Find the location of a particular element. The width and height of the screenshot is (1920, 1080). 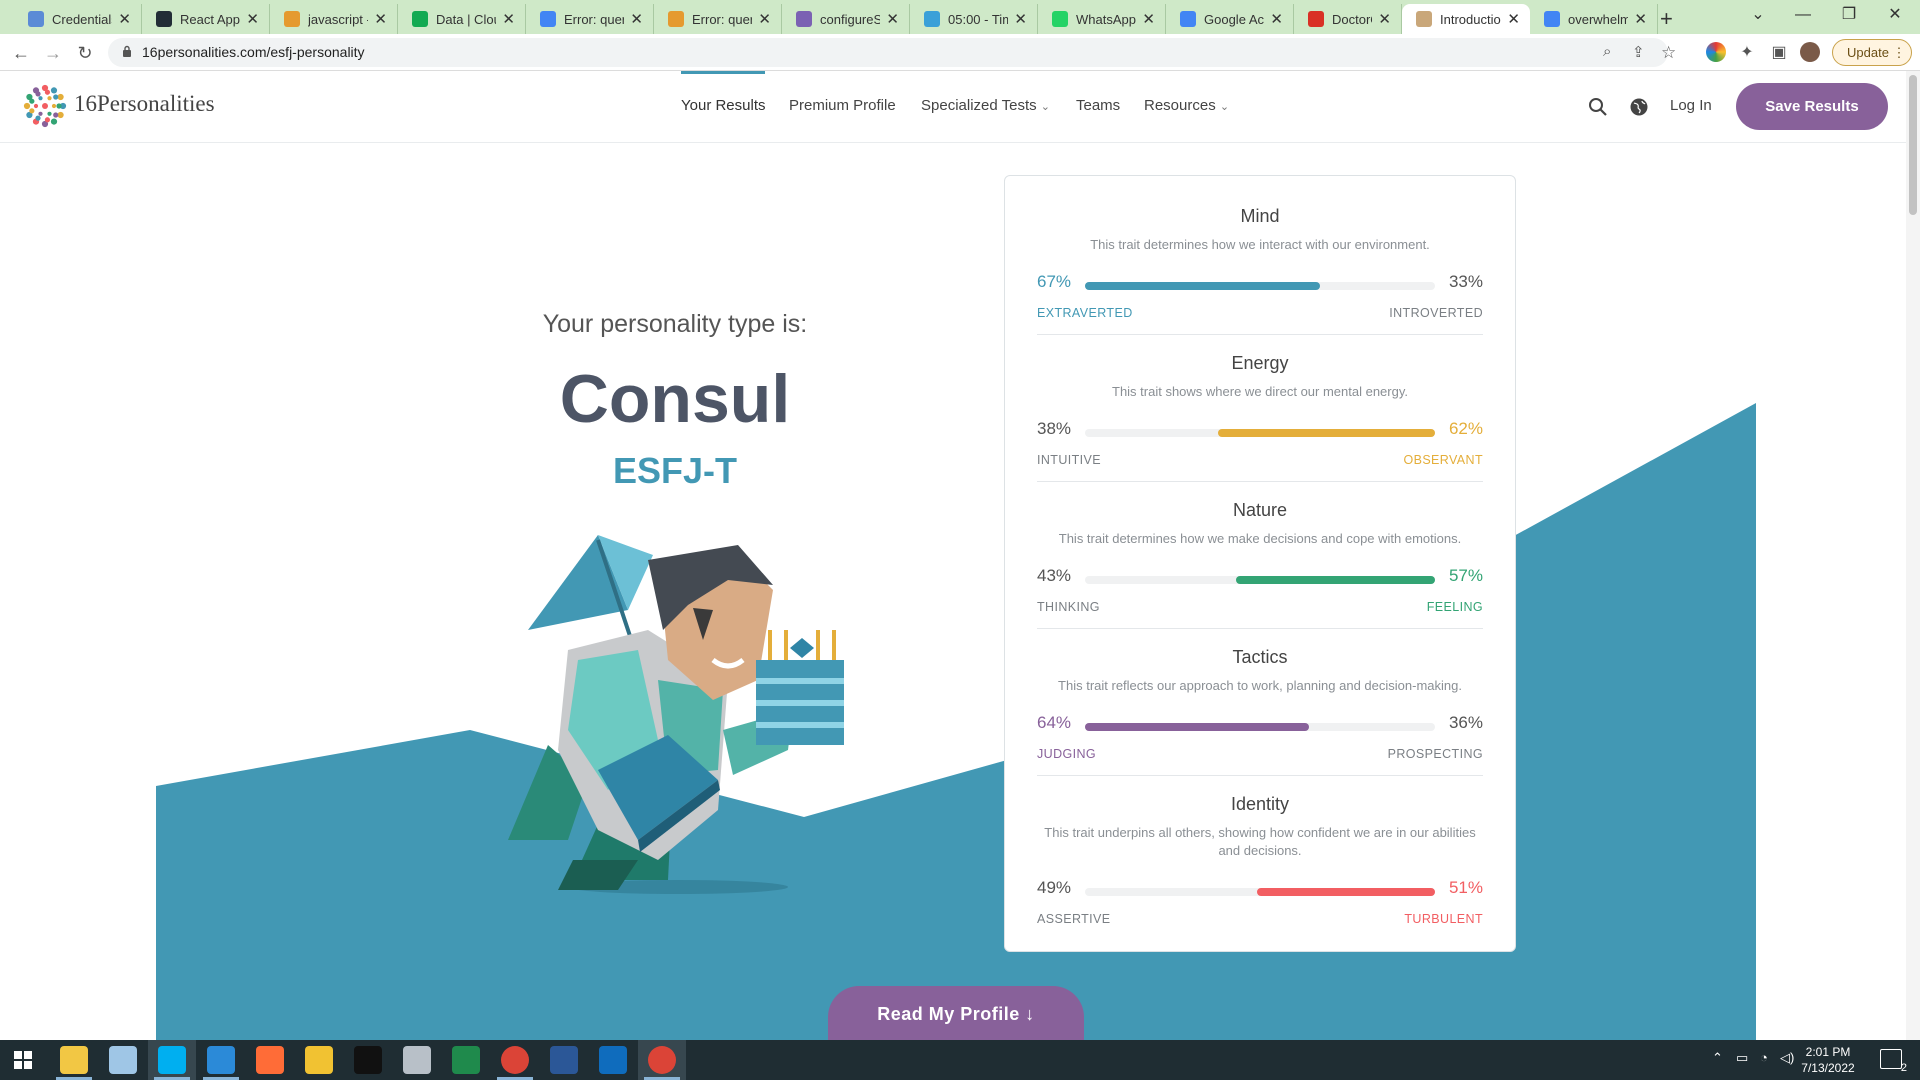

taskbar-git-icon is located at coordinates (319, 1060).